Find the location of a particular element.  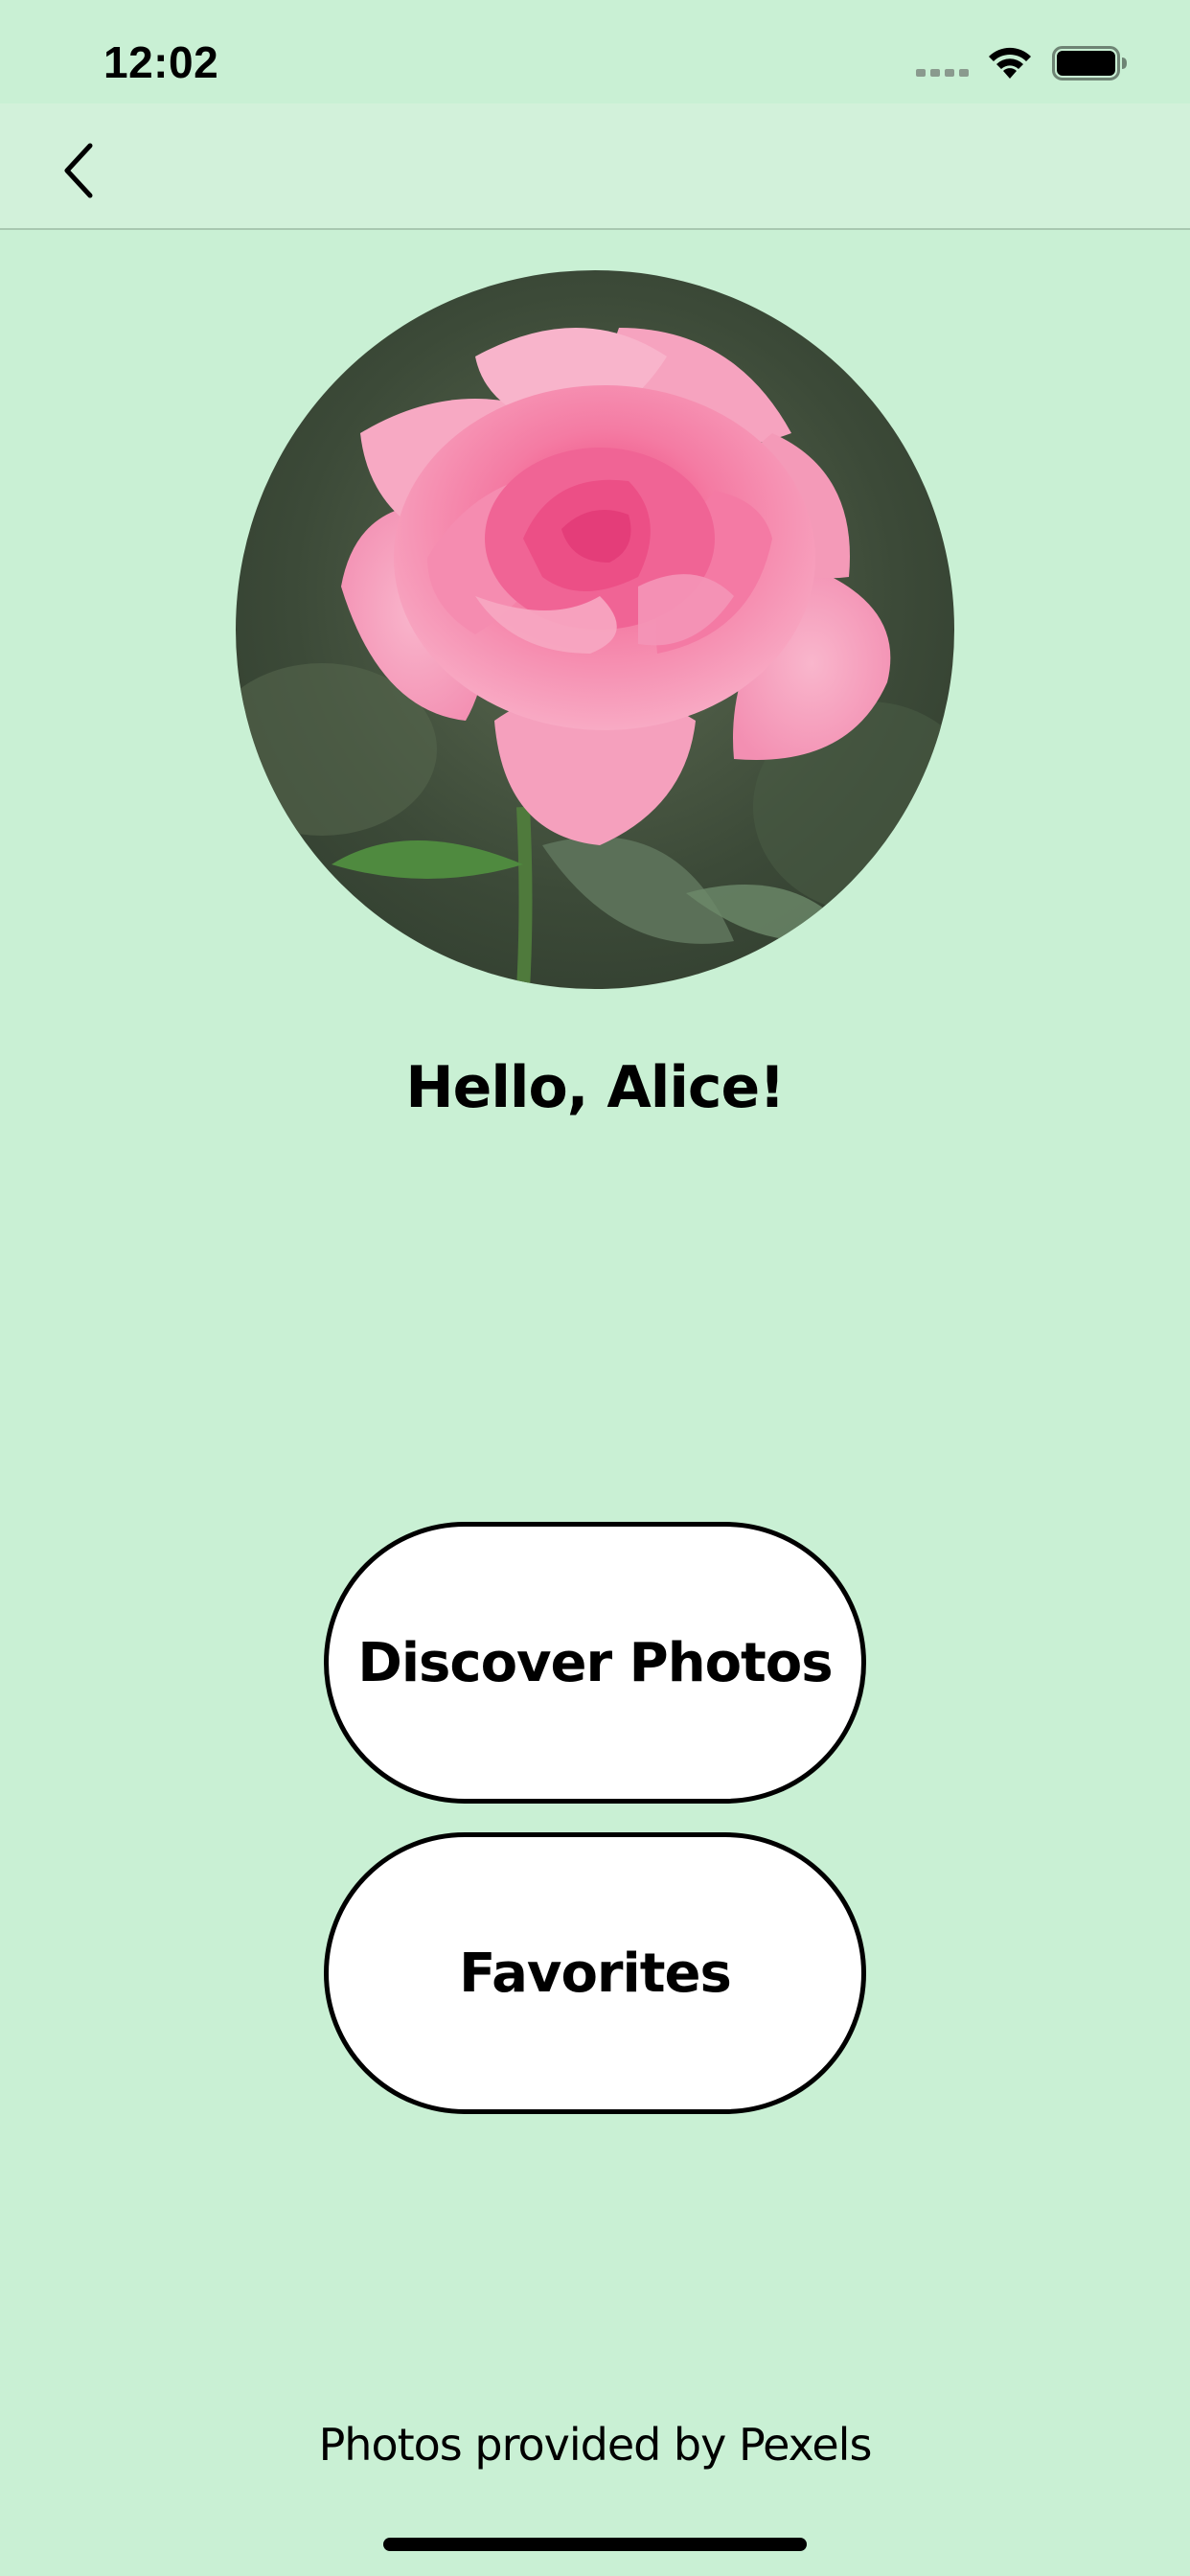

cellular-signal-icon is located at coordinates (943, 73).